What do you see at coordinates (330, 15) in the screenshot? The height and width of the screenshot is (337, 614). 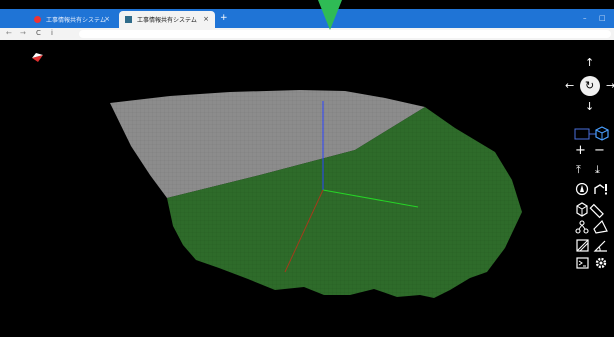 I see `pointer-arrow` at bounding box center [330, 15].